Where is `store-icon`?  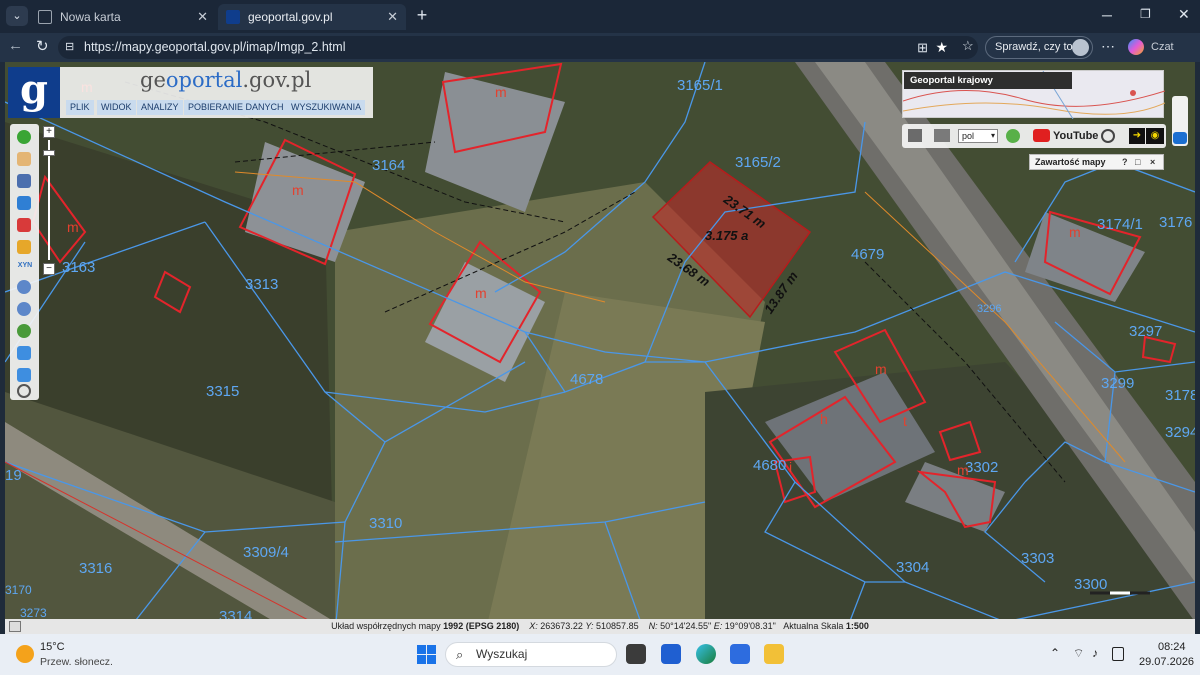
store-icon is located at coordinates (740, 654).